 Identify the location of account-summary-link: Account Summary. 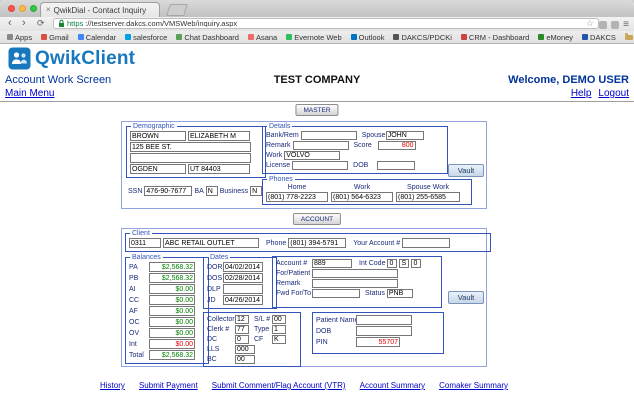
(392, 385).